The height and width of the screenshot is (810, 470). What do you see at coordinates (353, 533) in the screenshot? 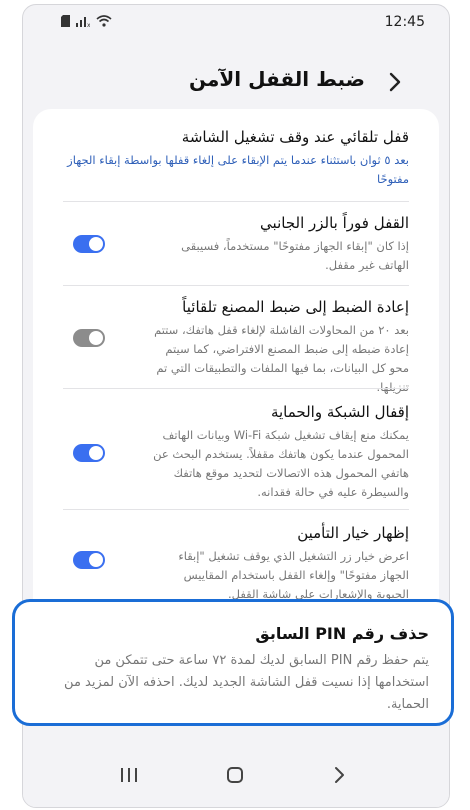
I see `setting-title: إظهار خيار التأمين` at bounding box center [353, 533].